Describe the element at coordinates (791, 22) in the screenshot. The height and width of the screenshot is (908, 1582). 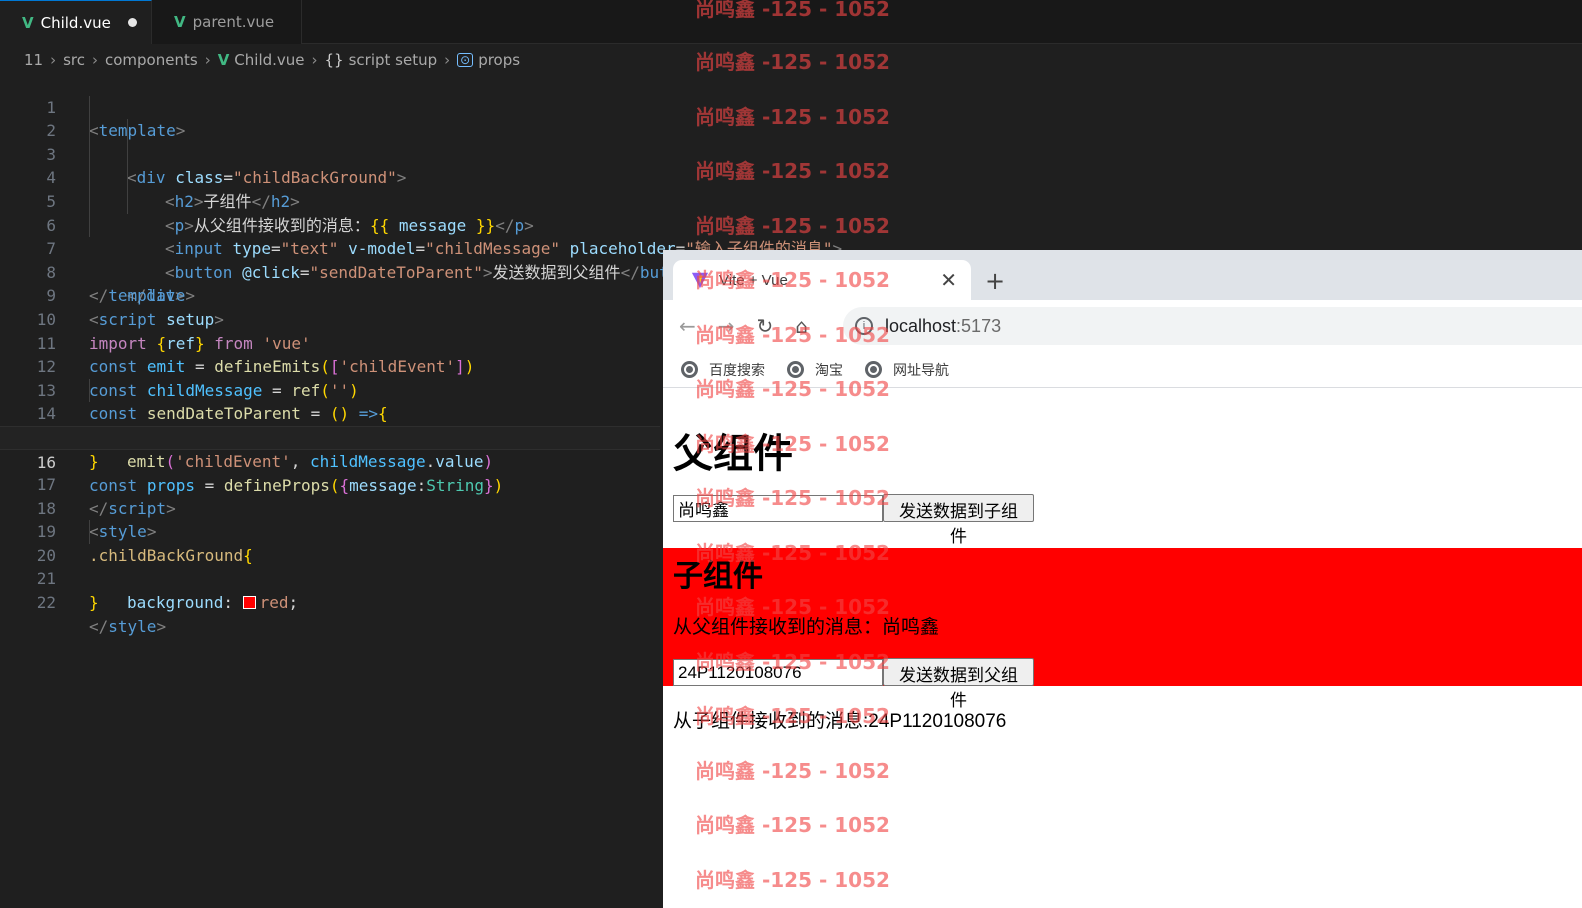
I see `editor-tab-bar: V Child.vue V parent.vue` at that location.